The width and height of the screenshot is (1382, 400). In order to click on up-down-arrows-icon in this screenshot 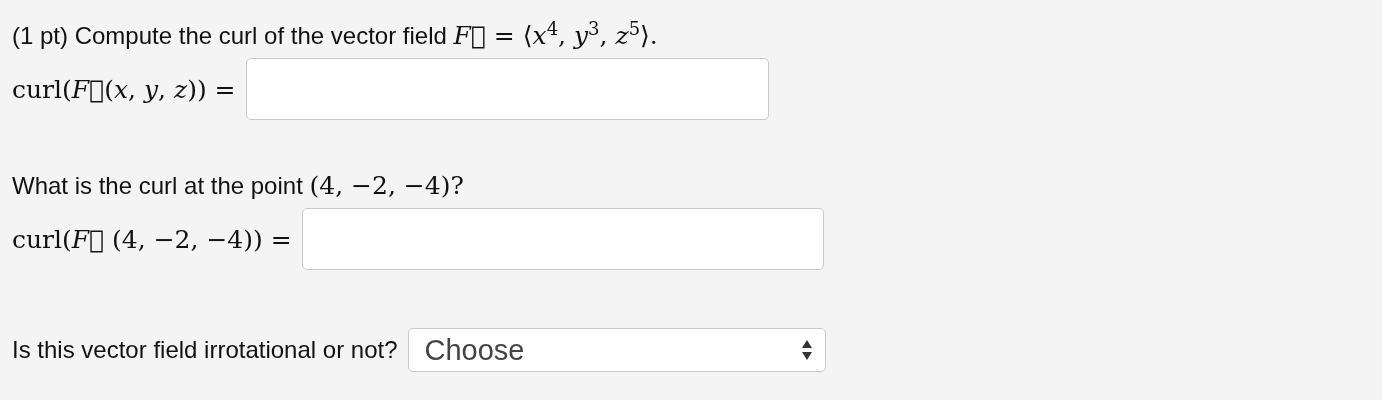, I will do `click(806, 350)`.